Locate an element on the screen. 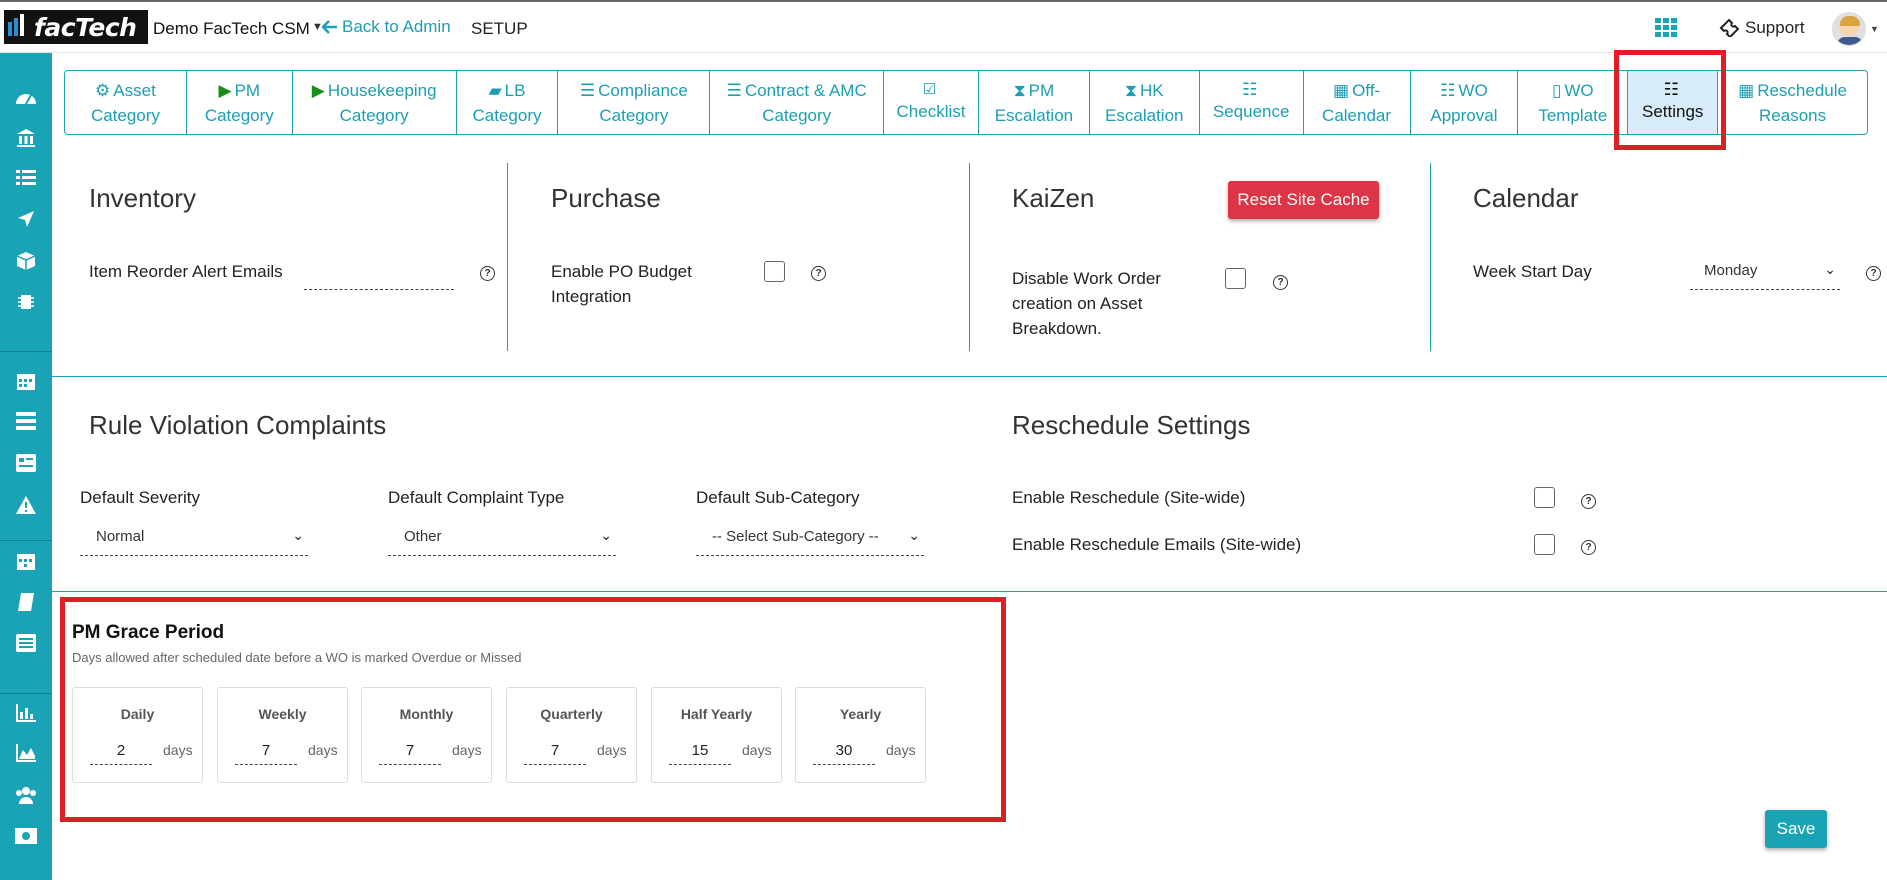 The image size is (1887, 880). tab-housekeeping-category: ▶ Housekeeping Category is located at coordinates (375, 102).